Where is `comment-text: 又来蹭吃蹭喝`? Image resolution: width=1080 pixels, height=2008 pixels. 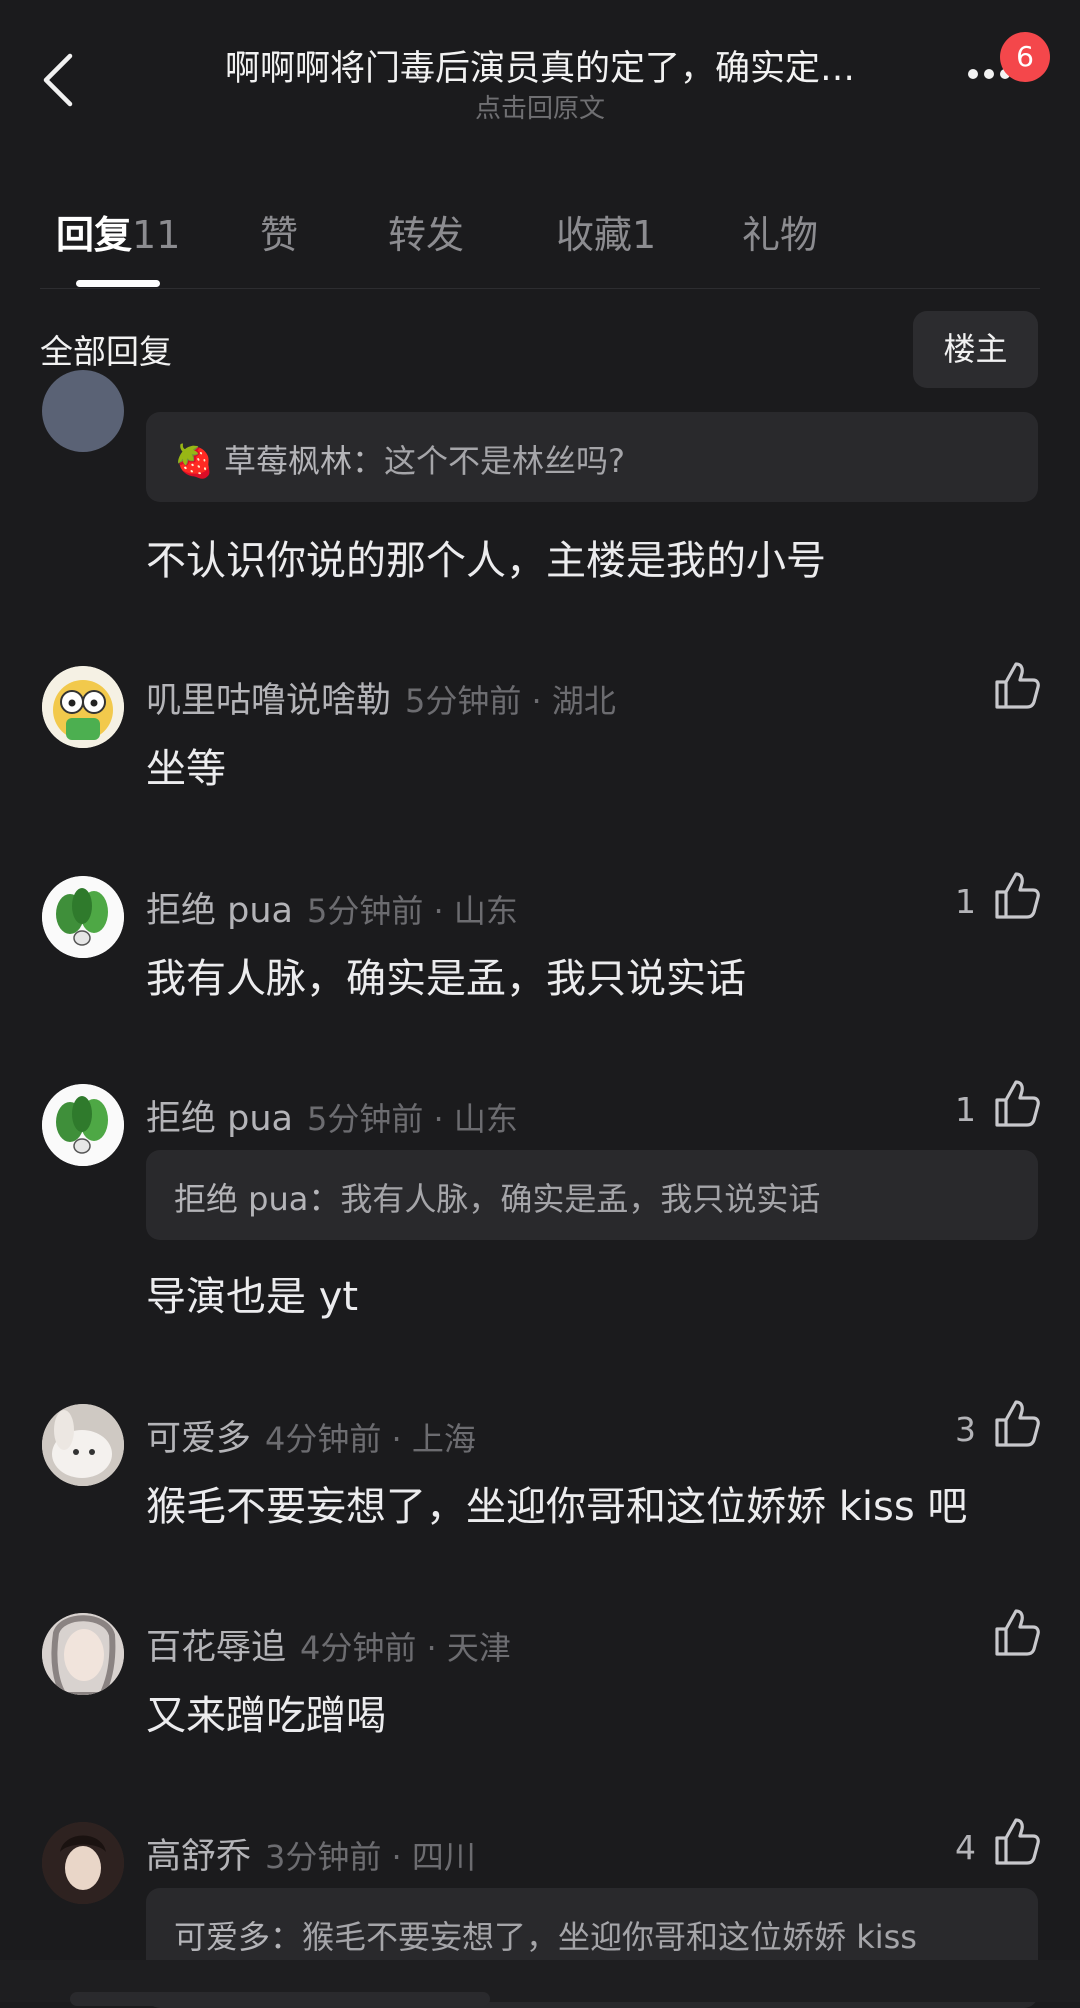 comment-text: 又来蹭吃蹭喝 is located at coordinates (266, 1716).